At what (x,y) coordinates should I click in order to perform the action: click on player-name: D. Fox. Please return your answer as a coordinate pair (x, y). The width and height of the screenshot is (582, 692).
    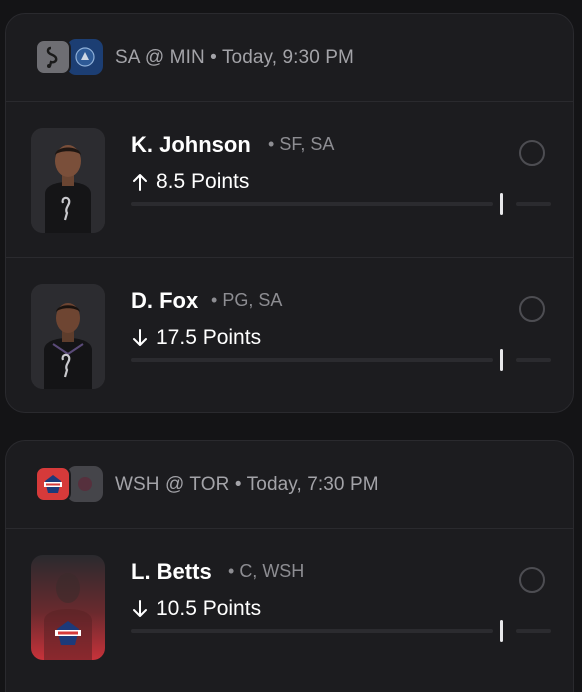
    Looking at the image, I should click on (165, 300).